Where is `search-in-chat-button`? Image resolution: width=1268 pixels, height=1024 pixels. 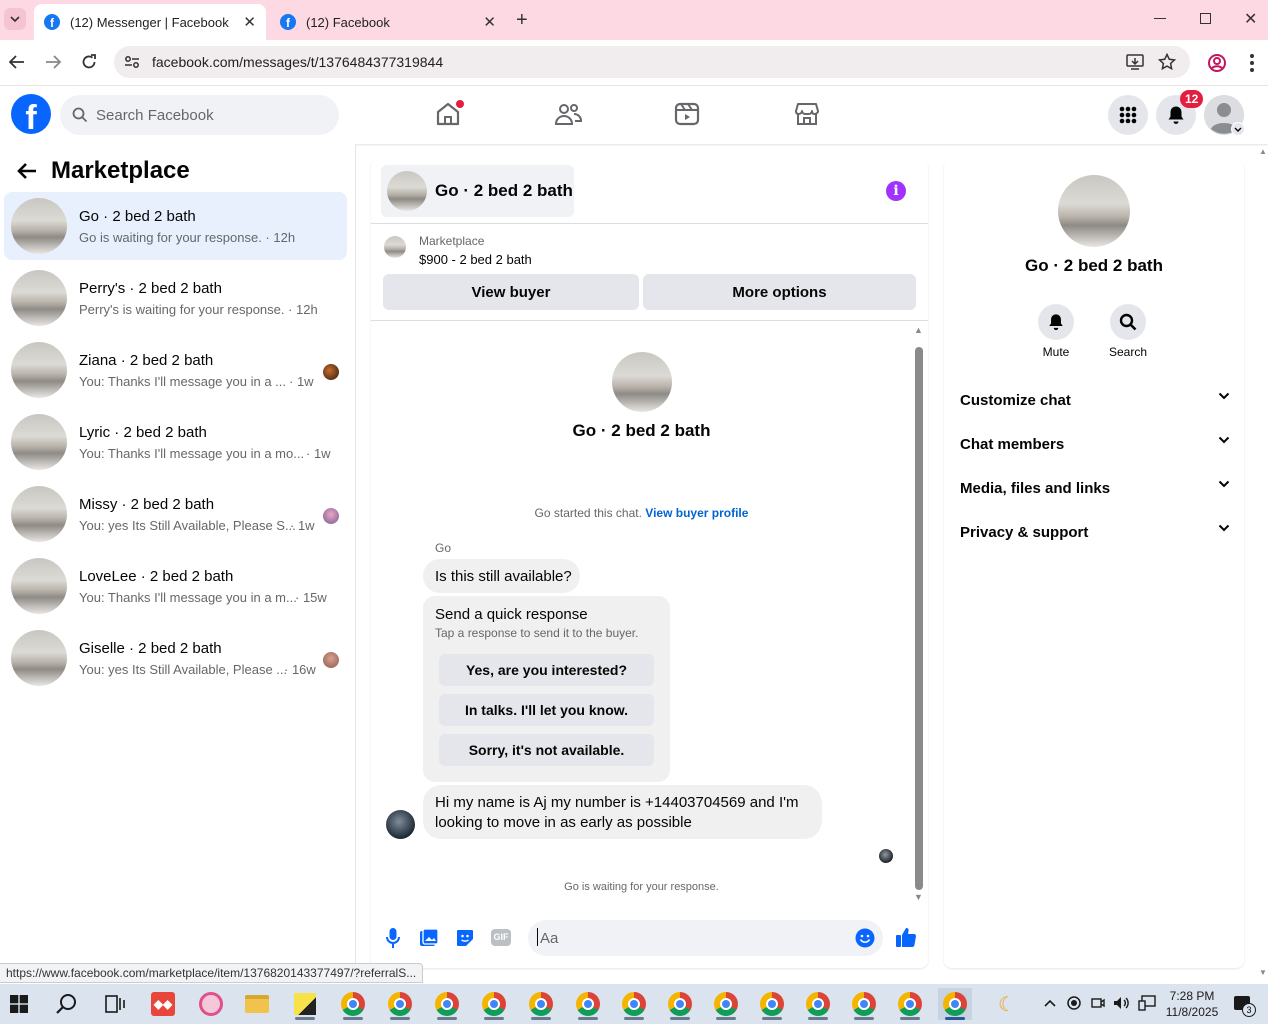 search-in-chat-button is located at coordinates (1128, 322).